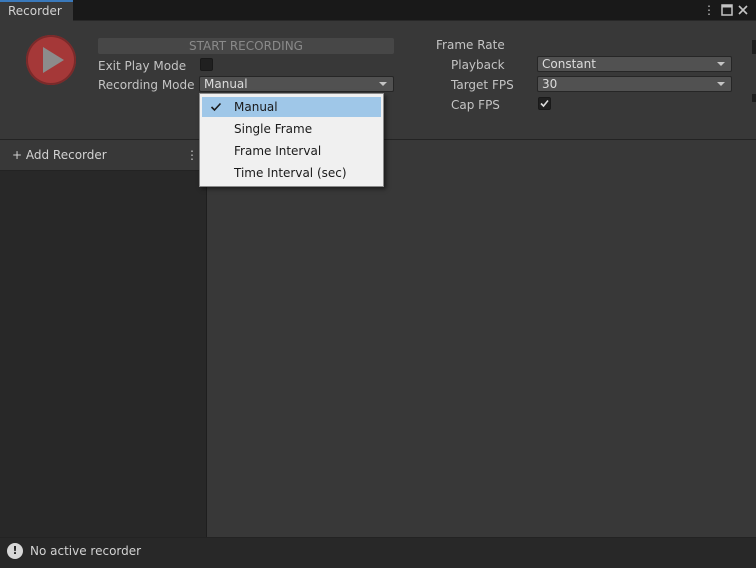 The height and width of the screenshot is (568, 756). What do you see at coordinates (475, 105) in the screenshot?
I see `cap-fps-label: Cap FPS` at bounding box center [475, 105].